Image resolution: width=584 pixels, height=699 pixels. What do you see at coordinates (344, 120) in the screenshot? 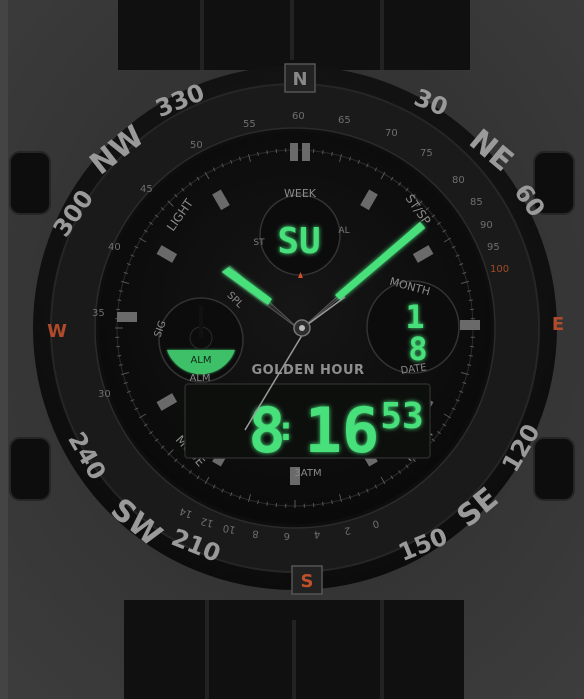
I see `svg-text: 65` at bounding box center [344, 120].